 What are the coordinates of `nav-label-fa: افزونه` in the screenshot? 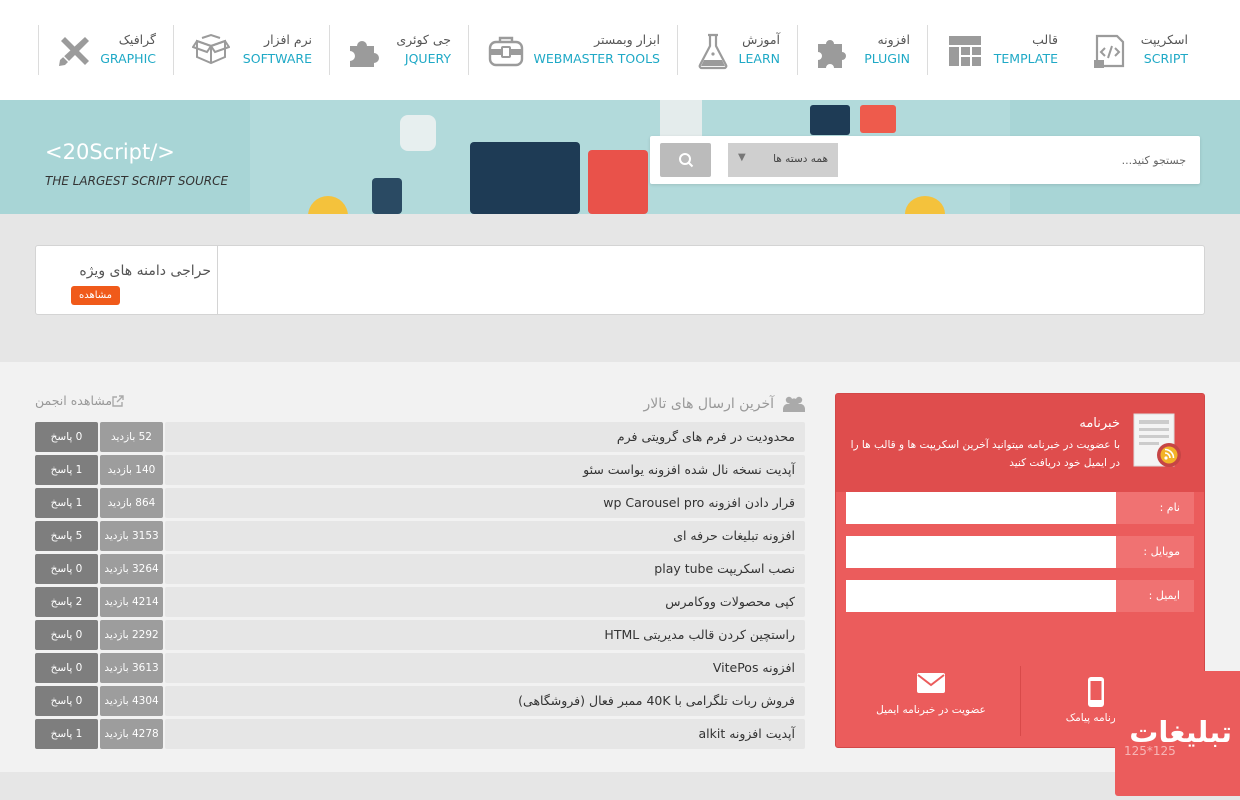 It's located at (893, 39).